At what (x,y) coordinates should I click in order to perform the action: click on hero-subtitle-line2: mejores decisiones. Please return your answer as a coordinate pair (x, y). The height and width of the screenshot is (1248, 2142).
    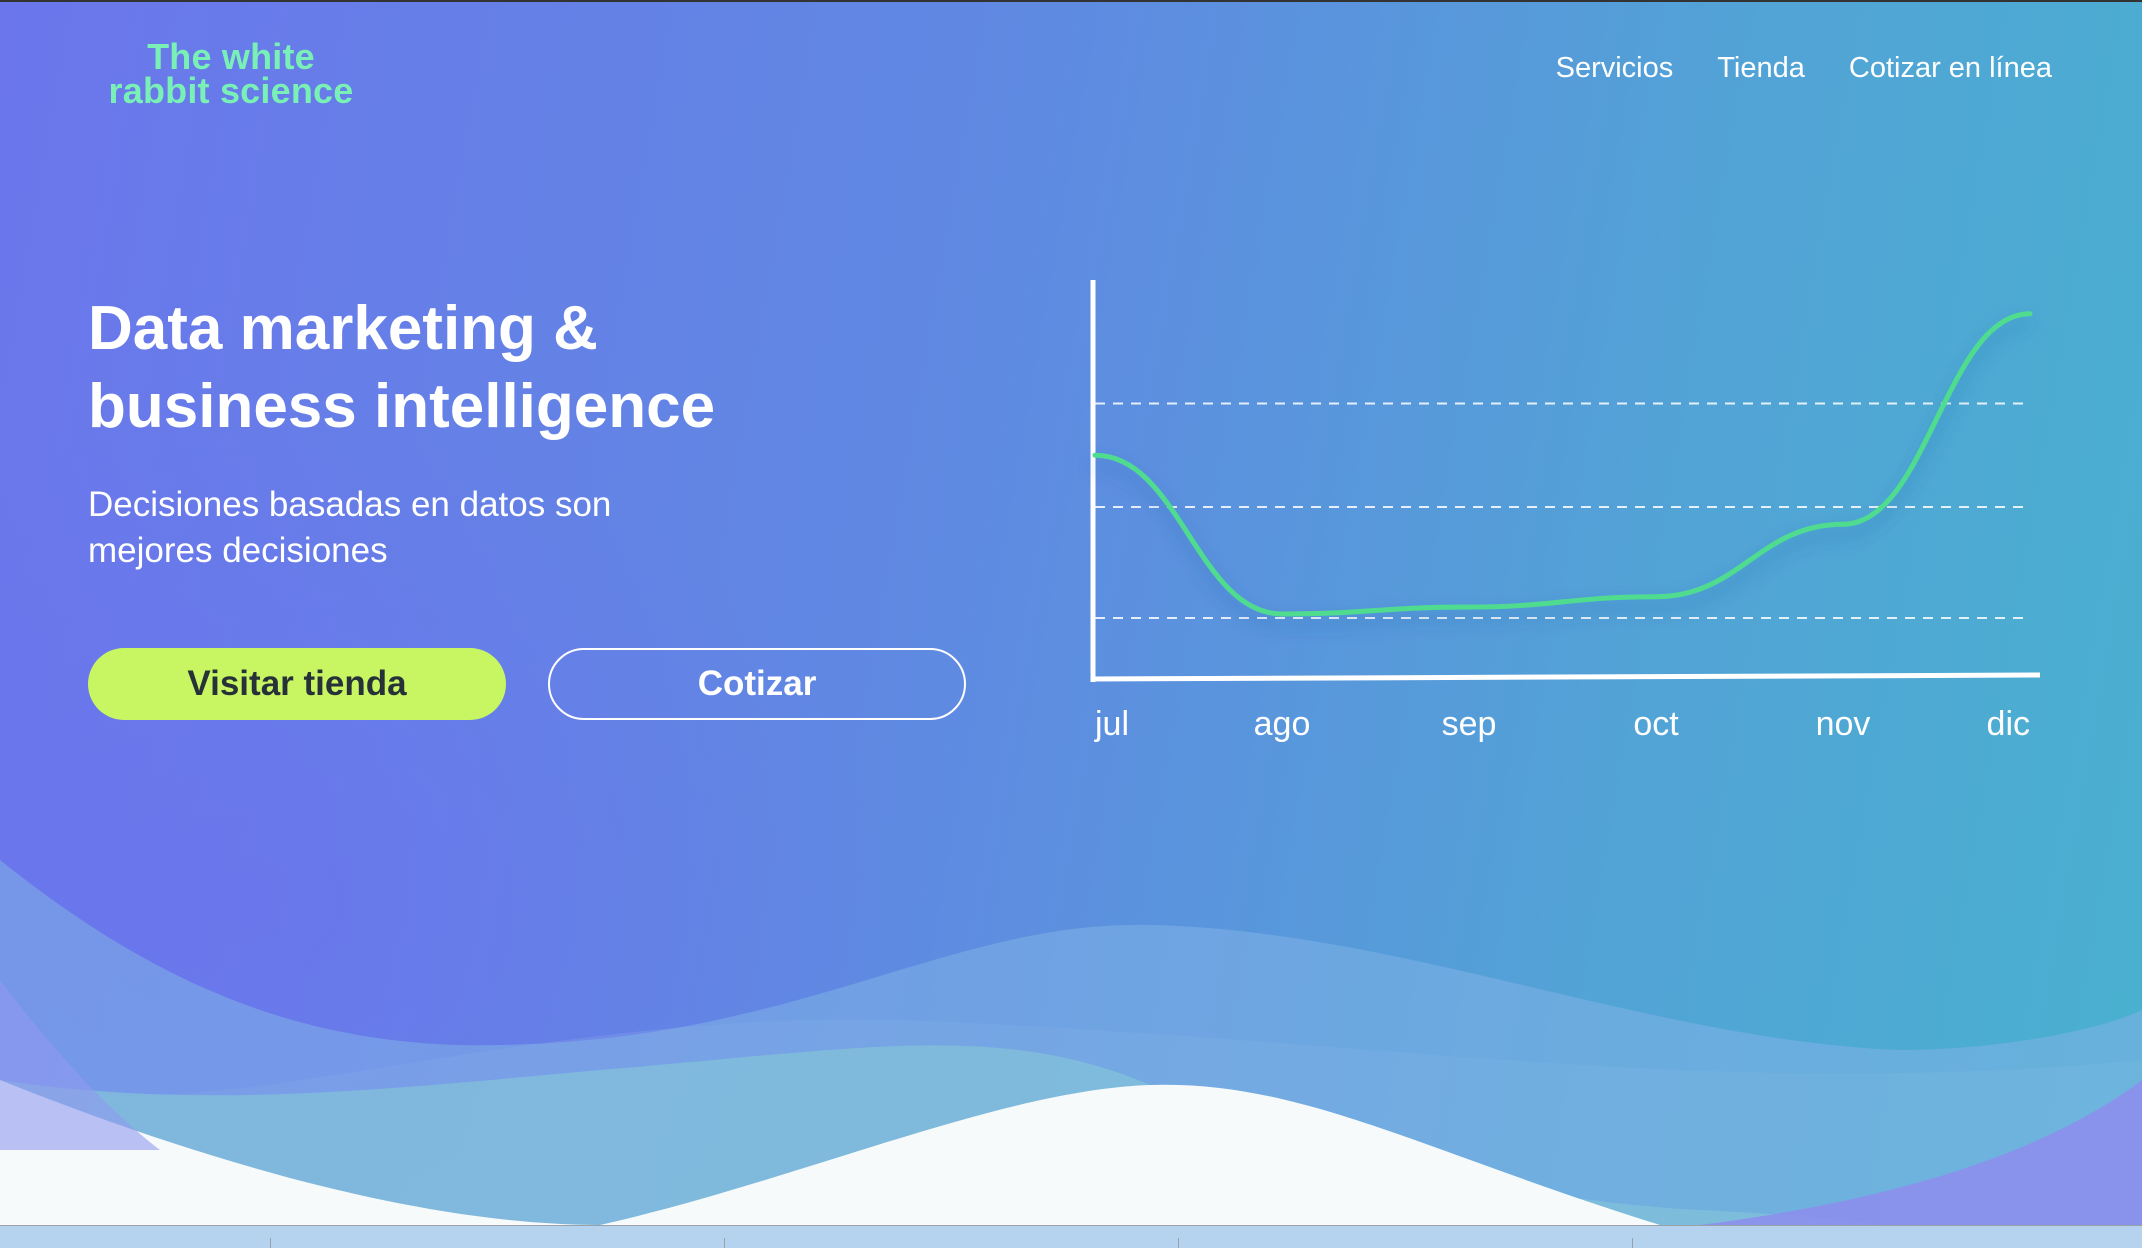
    Looking at the image, I should click on (238, 550).